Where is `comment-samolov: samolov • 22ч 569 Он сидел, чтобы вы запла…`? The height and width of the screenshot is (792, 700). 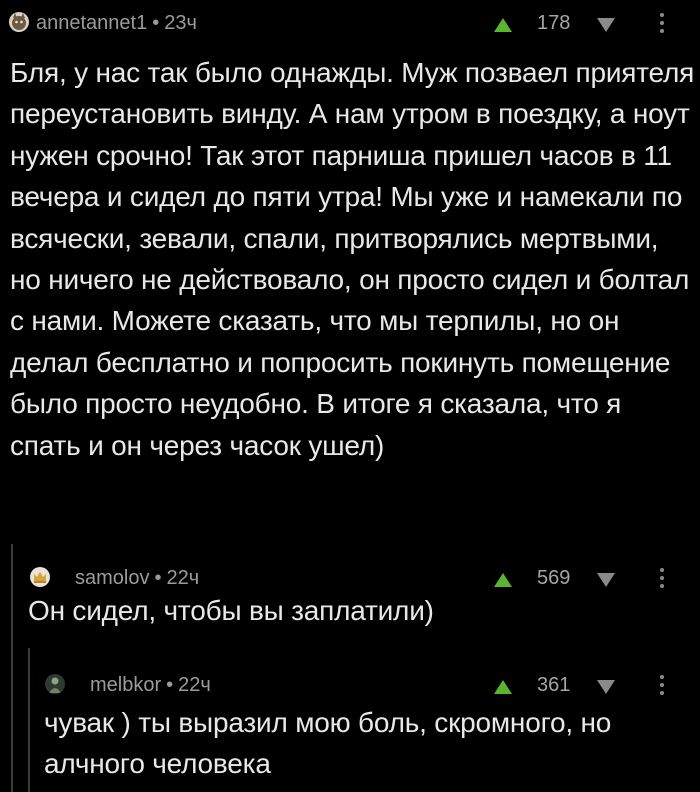
comment-samolov: samolov • 22ч 569 Он сидел, чтобы вы запла… is located at coordinates (350, 606).